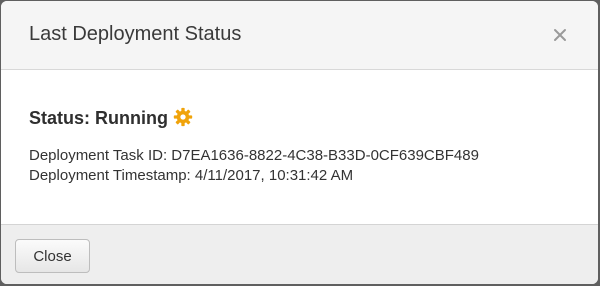  What do you see at coordinates (183, 117) in the screenshot?
I see `gear-icon` at bounding box center [183, 117].